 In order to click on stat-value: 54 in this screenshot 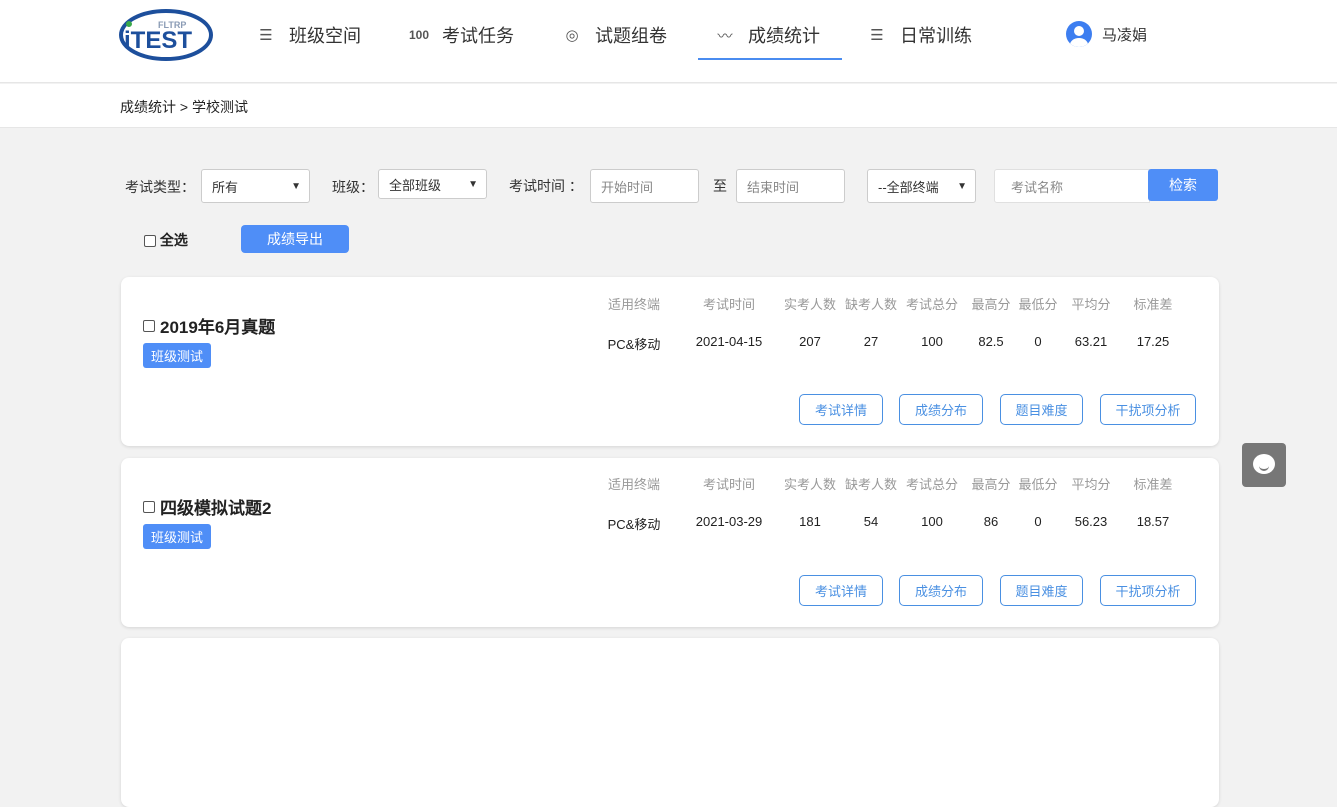, I will do `click(871, 521)`.